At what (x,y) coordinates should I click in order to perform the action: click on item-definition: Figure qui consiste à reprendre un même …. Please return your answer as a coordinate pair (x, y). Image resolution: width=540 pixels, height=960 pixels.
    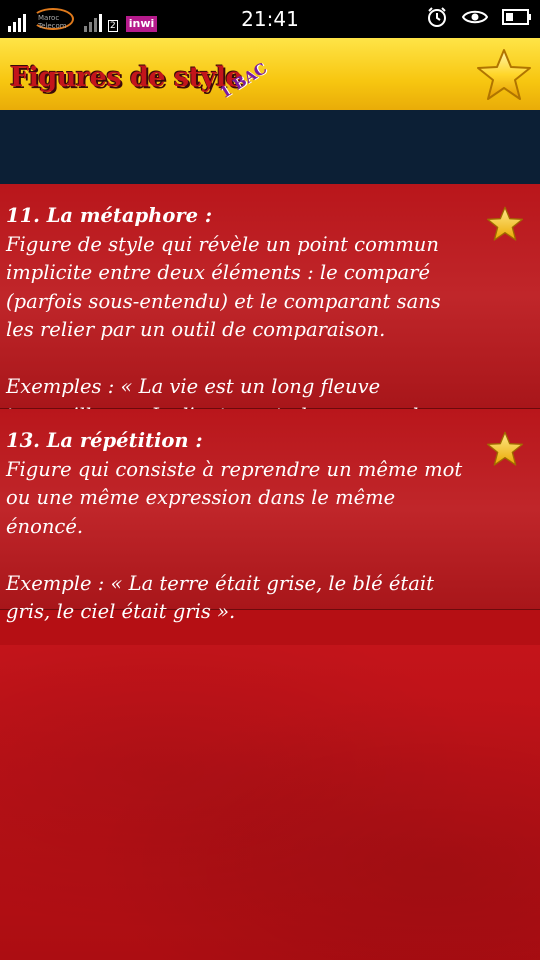
    Looking at the image, I should click on (234, 497).